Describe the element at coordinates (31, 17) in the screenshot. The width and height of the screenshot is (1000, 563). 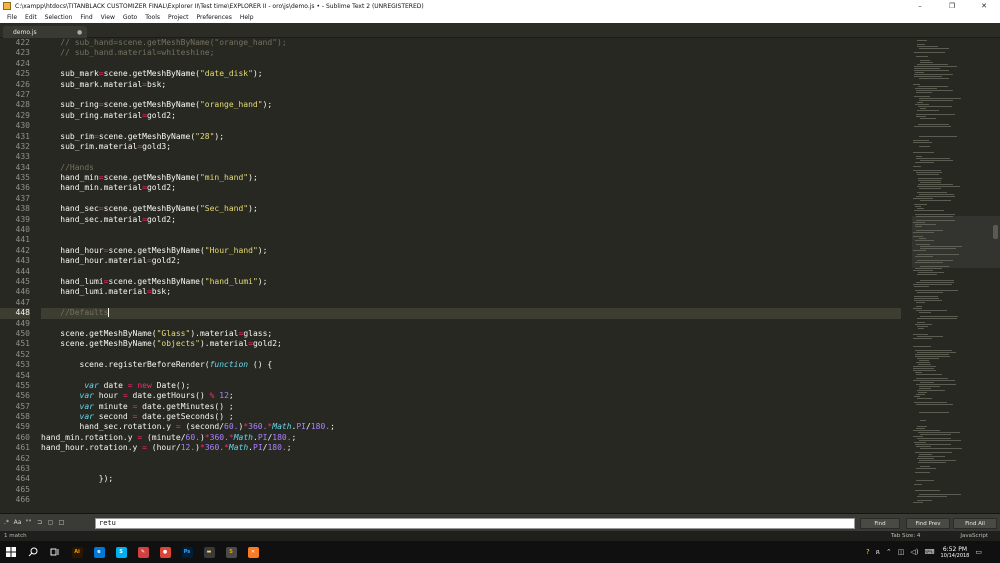
I see `menu-edit: Edit` at that location.